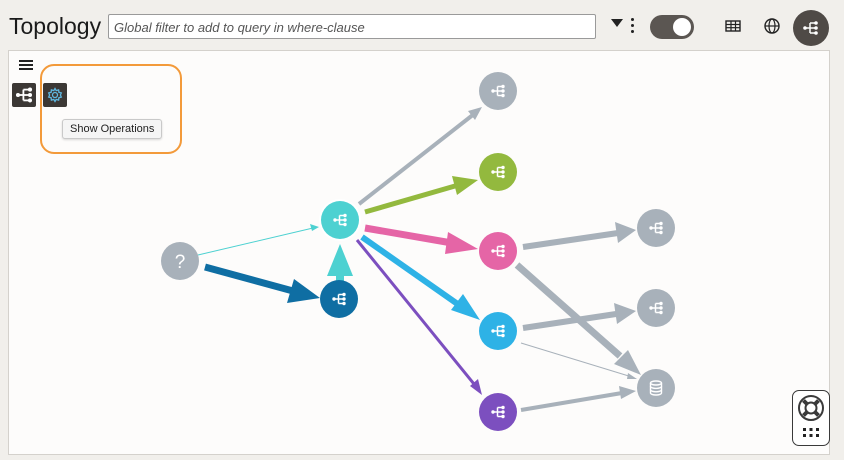 The width and height of the screenshot is (844, 460). Describe the element at coordinates (811, 432) in the screenshot. I see `grid-icon` at that location.